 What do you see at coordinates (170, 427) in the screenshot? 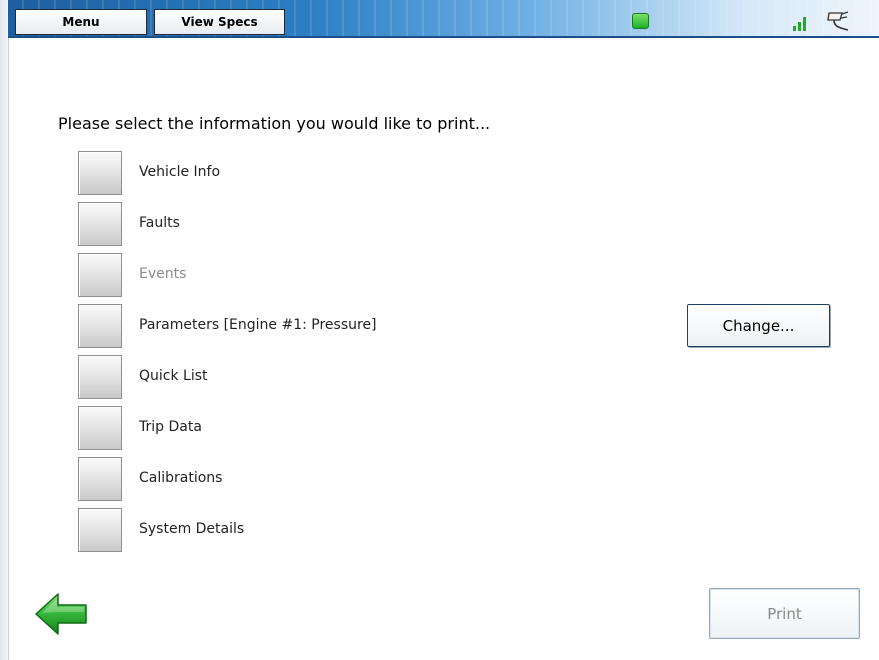
I see `option-label: Trip Data` at bounding box center [170, 427].